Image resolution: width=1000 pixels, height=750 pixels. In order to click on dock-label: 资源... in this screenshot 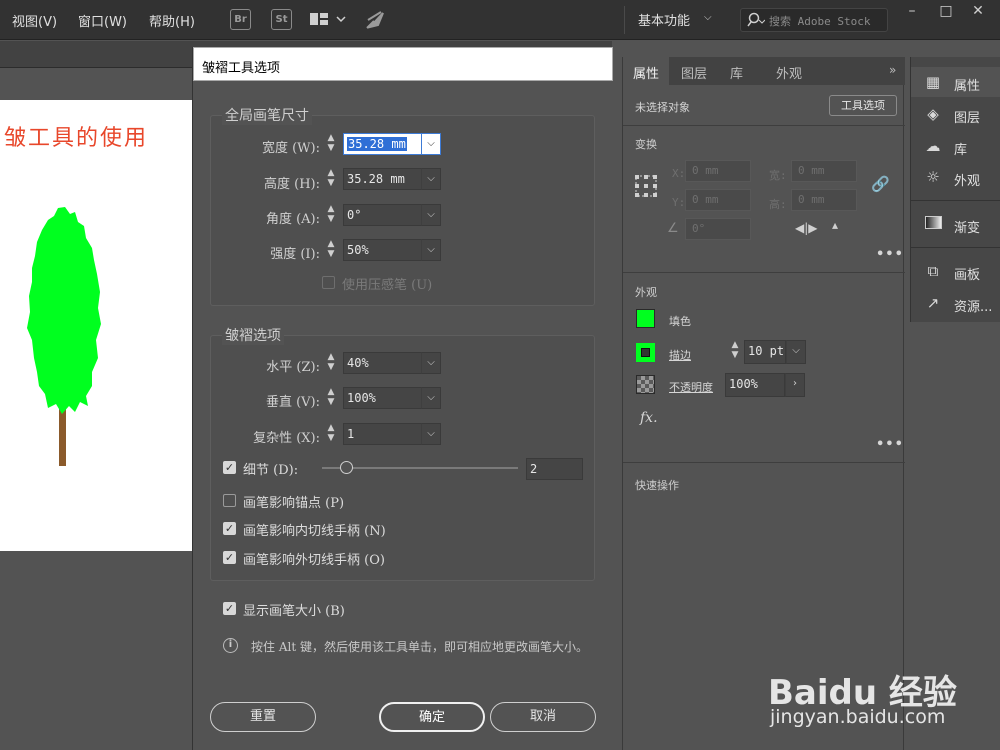, I will do `click(973, 307)`.